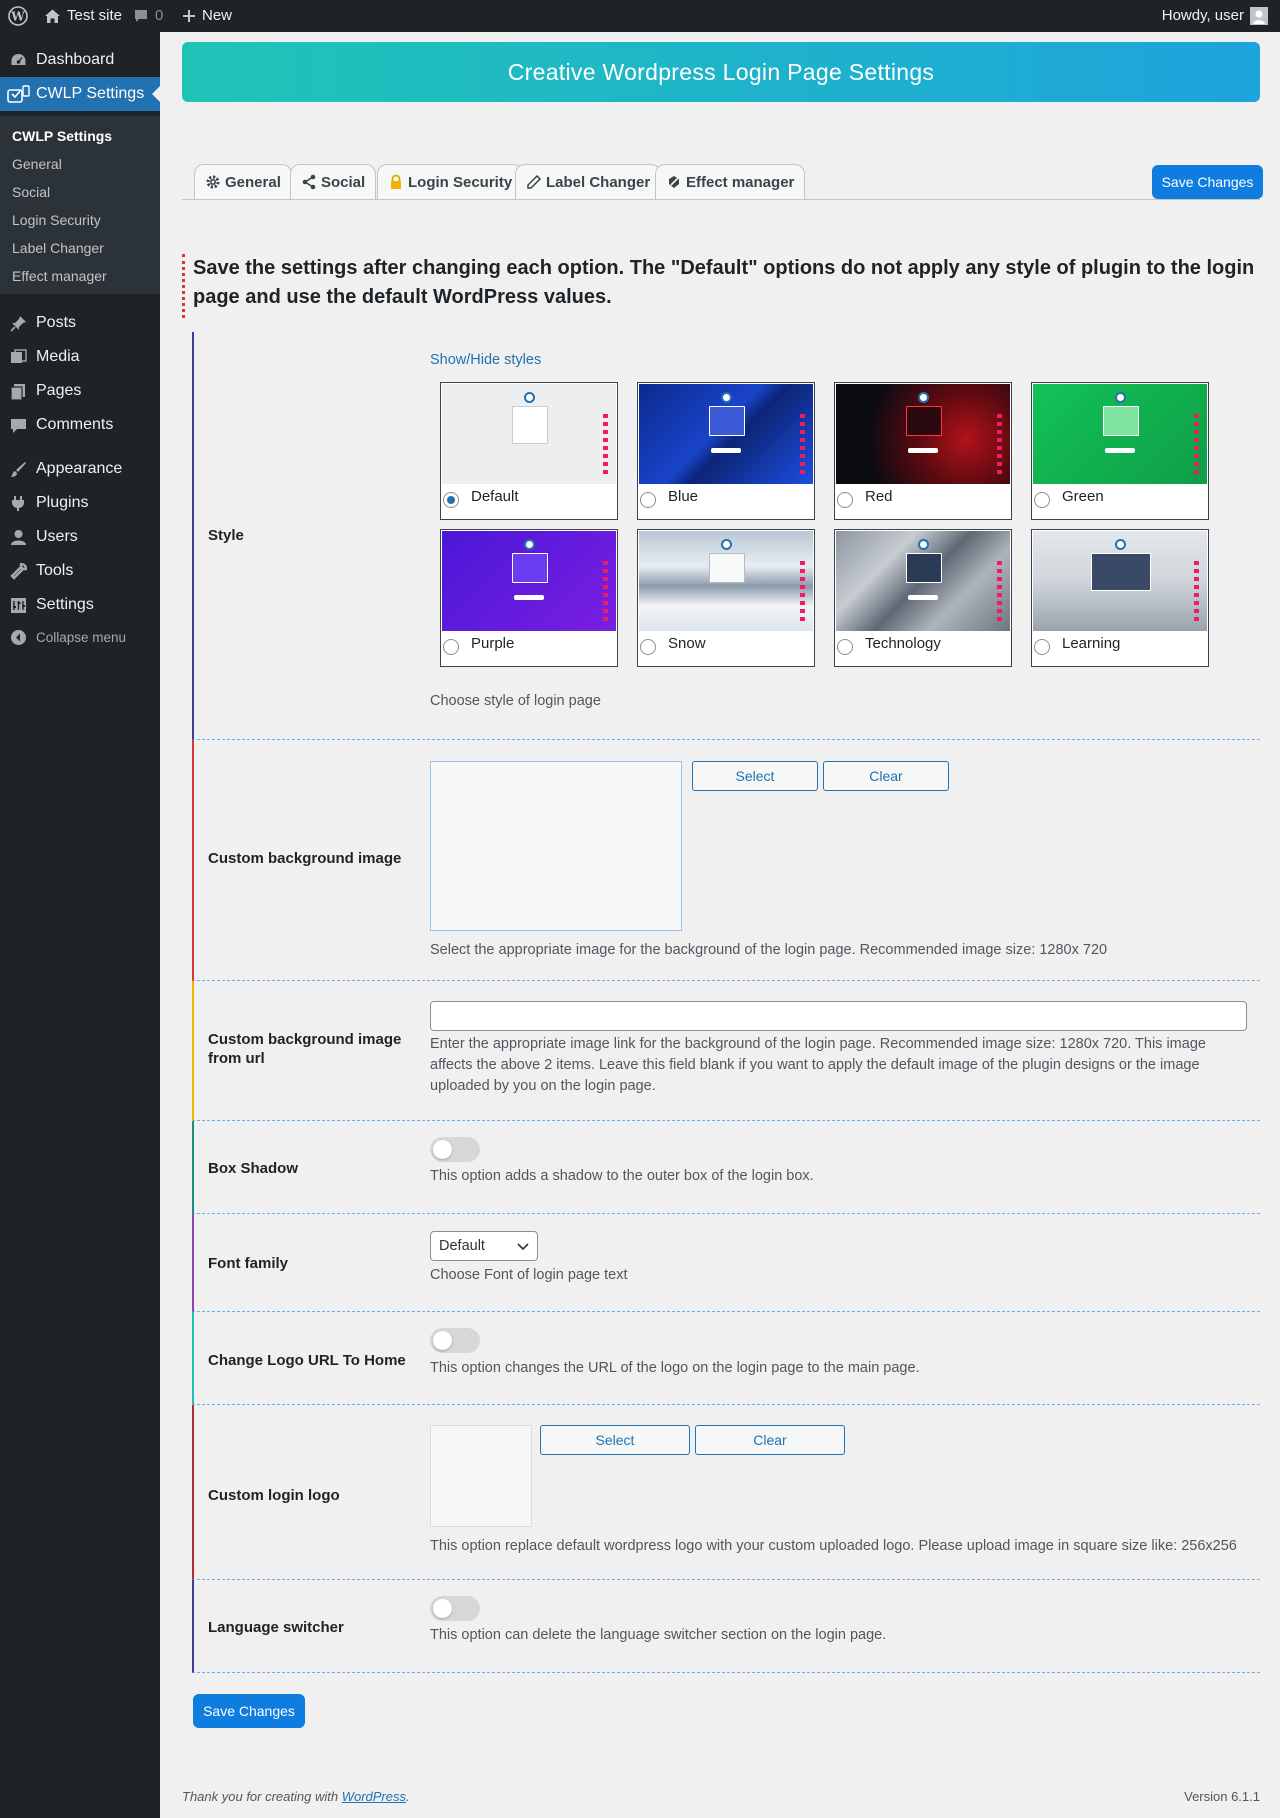 The image size is (1280, 1818). I want to click on tab-effect-manager: Effect manager, so click(730, 181).